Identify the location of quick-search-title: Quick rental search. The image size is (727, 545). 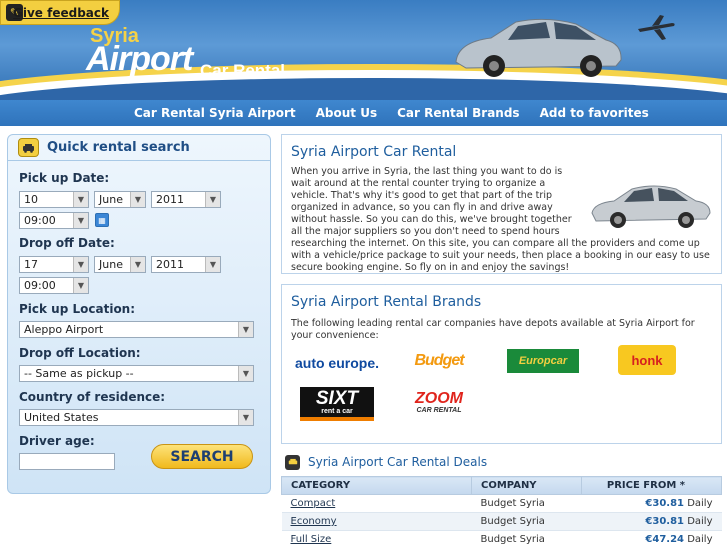
(118, 147).